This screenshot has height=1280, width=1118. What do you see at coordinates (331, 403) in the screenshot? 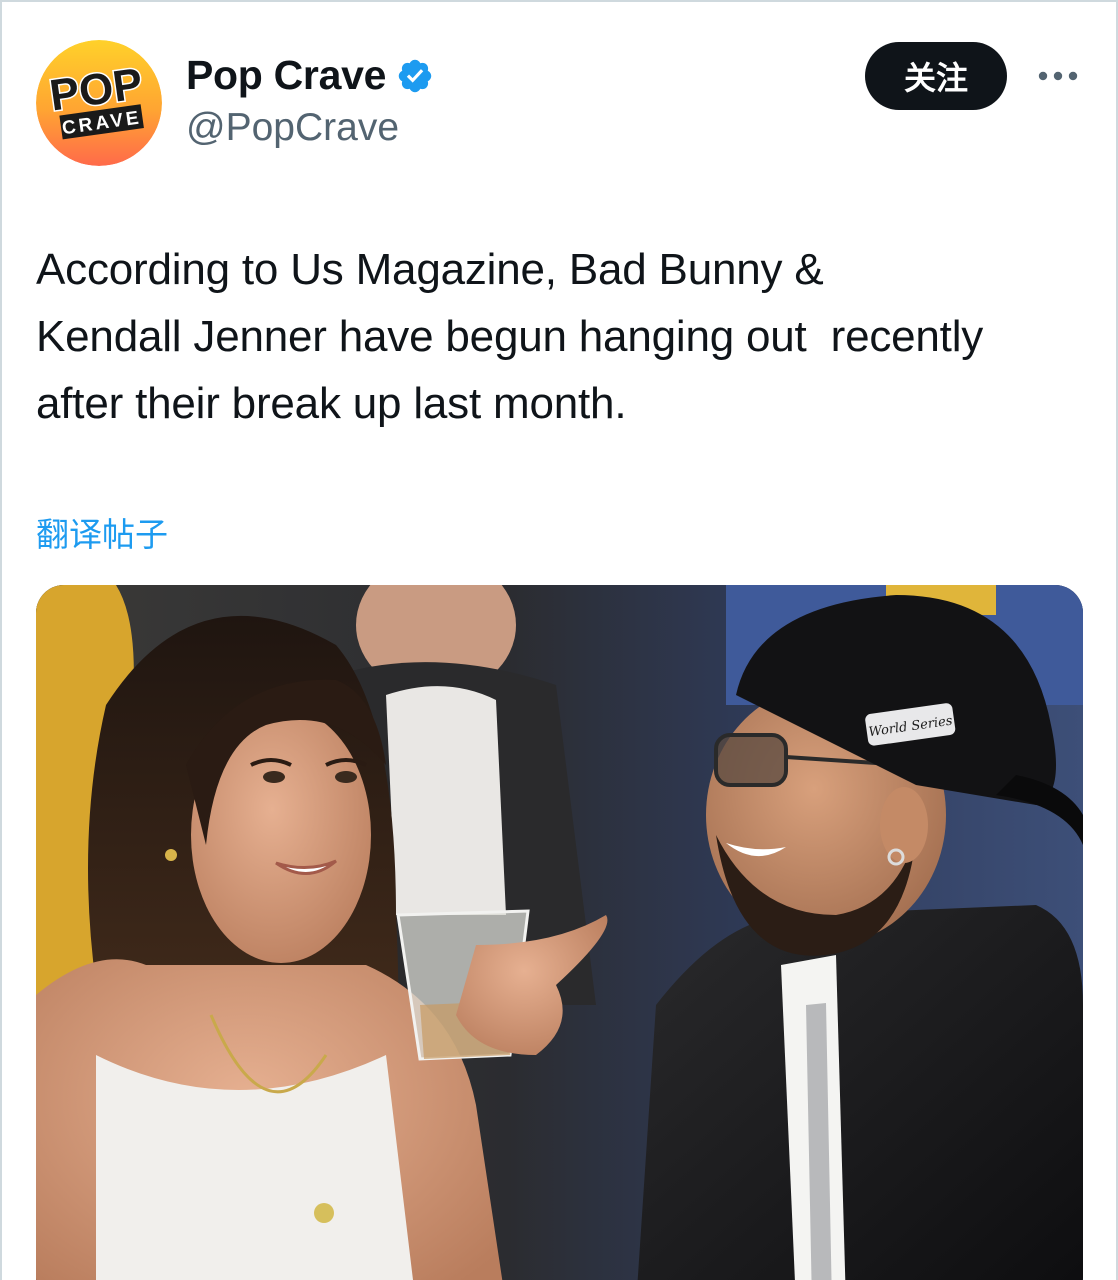
I see `tweet-text-line: after their break up last month.` at bounding box center [331, 403].